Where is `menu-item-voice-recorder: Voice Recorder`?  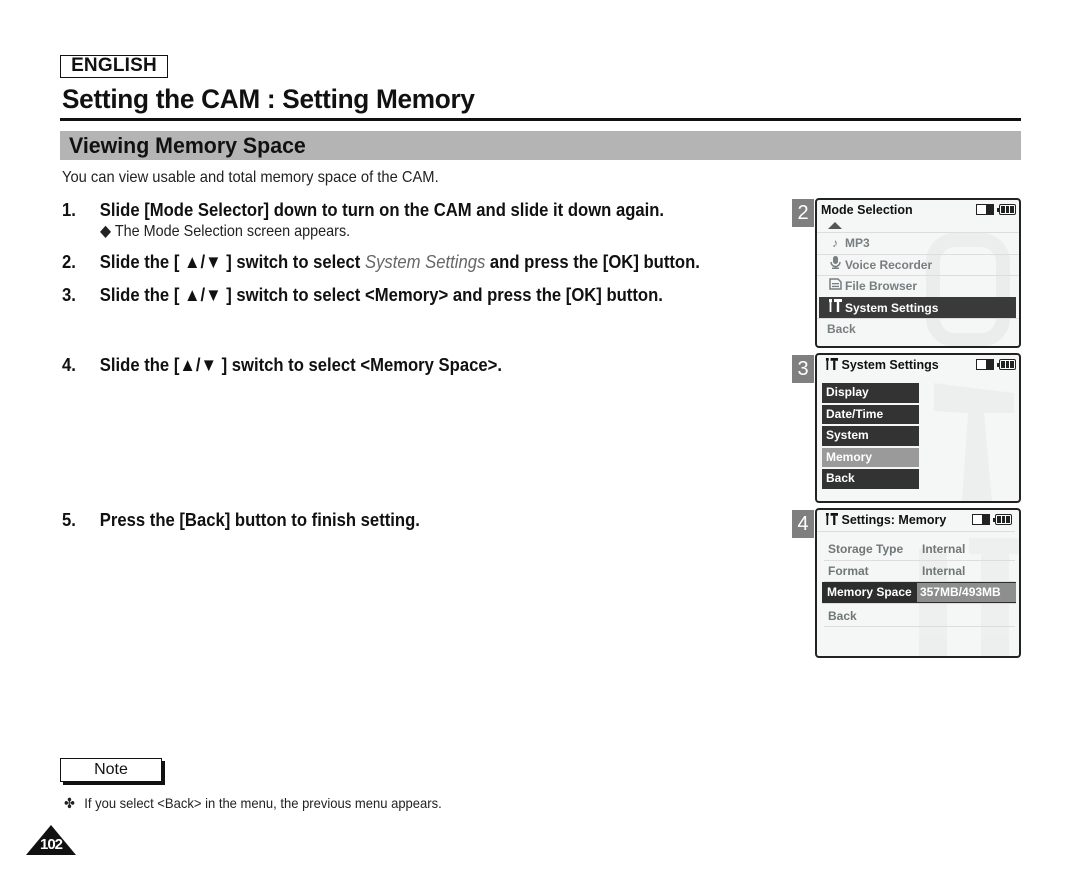 menu-item-voice-recorder: Voice Recorder is located at coordinates (918, 264).